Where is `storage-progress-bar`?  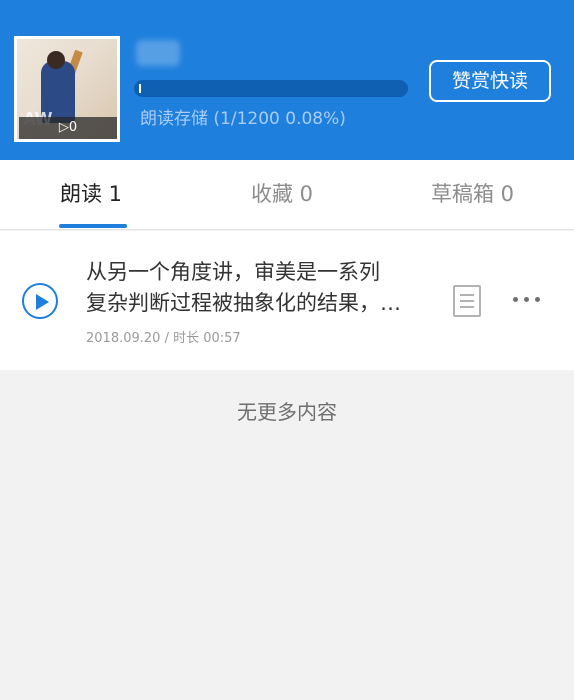 storage-progress-bar is located at coordinates (271, 88).